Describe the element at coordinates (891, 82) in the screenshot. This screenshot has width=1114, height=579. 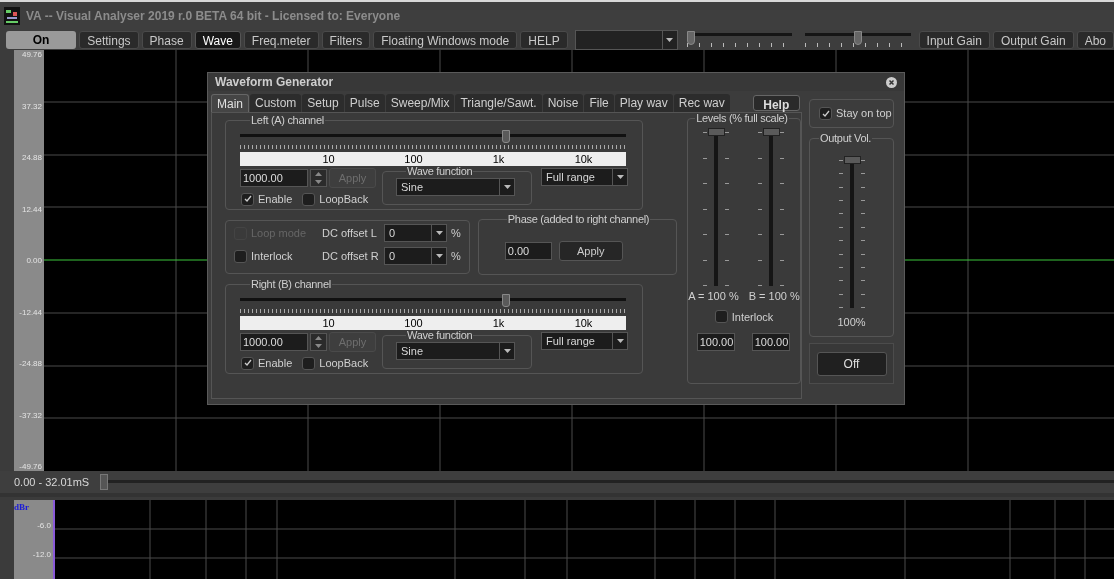
I see `close-icon` at that location.